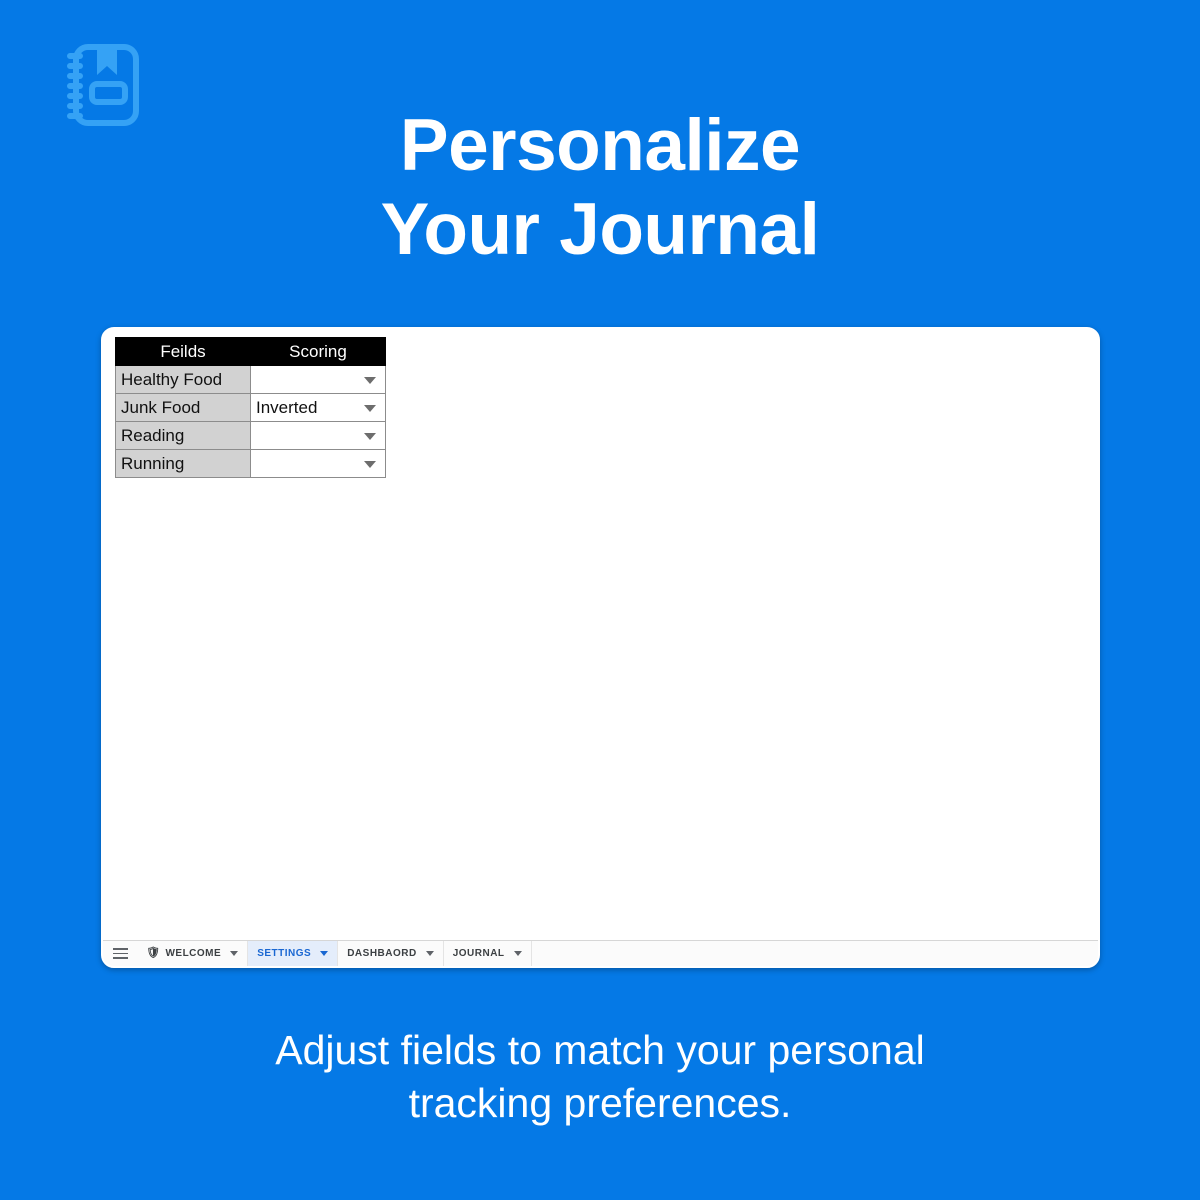 The image size is (1200, 1200). Describe the element at coordinates (600, 188) in the screenshot. I see `page-title: Personalize Your Journal` at that location.